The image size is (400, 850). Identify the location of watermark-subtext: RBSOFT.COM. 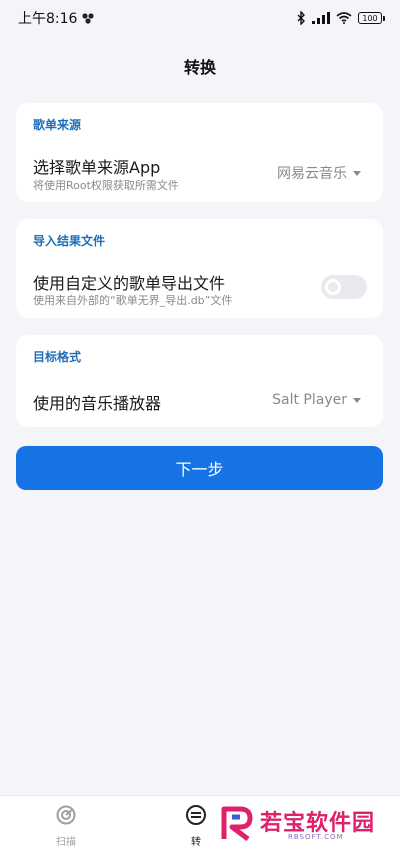
(316, 837).